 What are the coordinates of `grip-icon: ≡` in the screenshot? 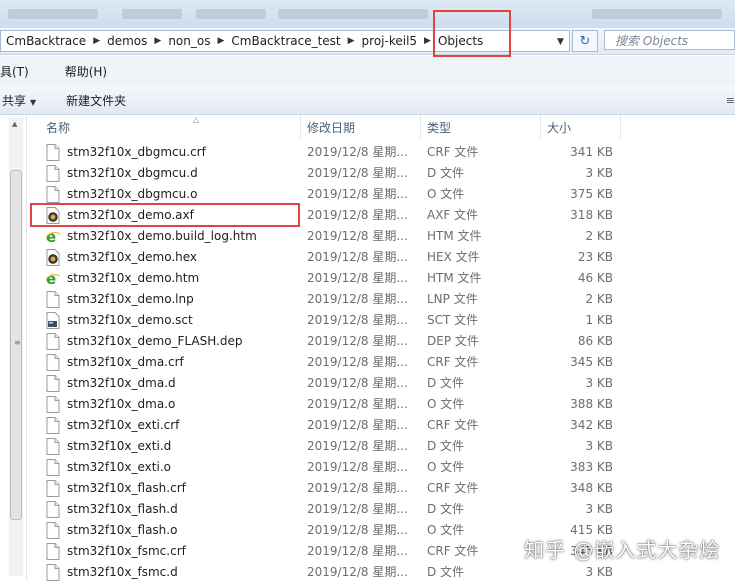 It's located at (17, 342).